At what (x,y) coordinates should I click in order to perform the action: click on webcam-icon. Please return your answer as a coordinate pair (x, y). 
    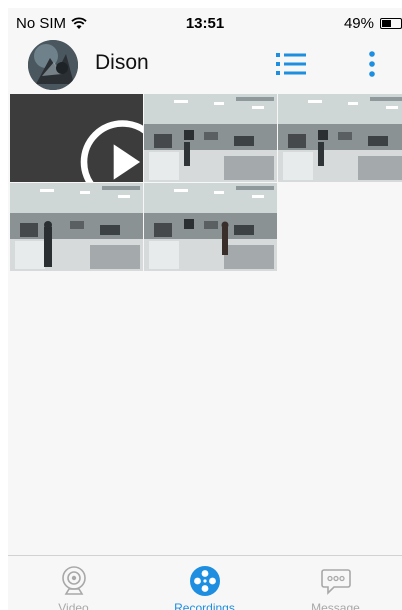
    Looking at the image, I should click on (73, 580).